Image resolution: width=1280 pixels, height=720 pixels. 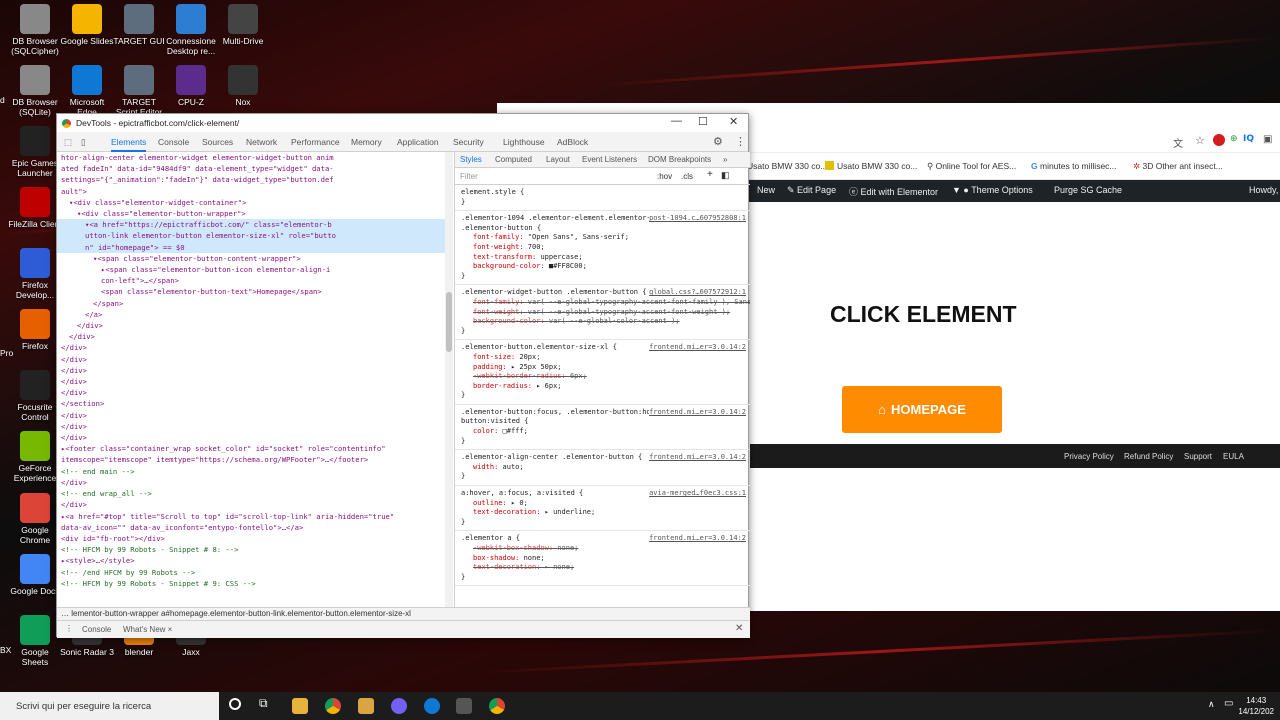 I want to click on css-property: text-decoration: ▸ none;, so click(x=602, y=568).